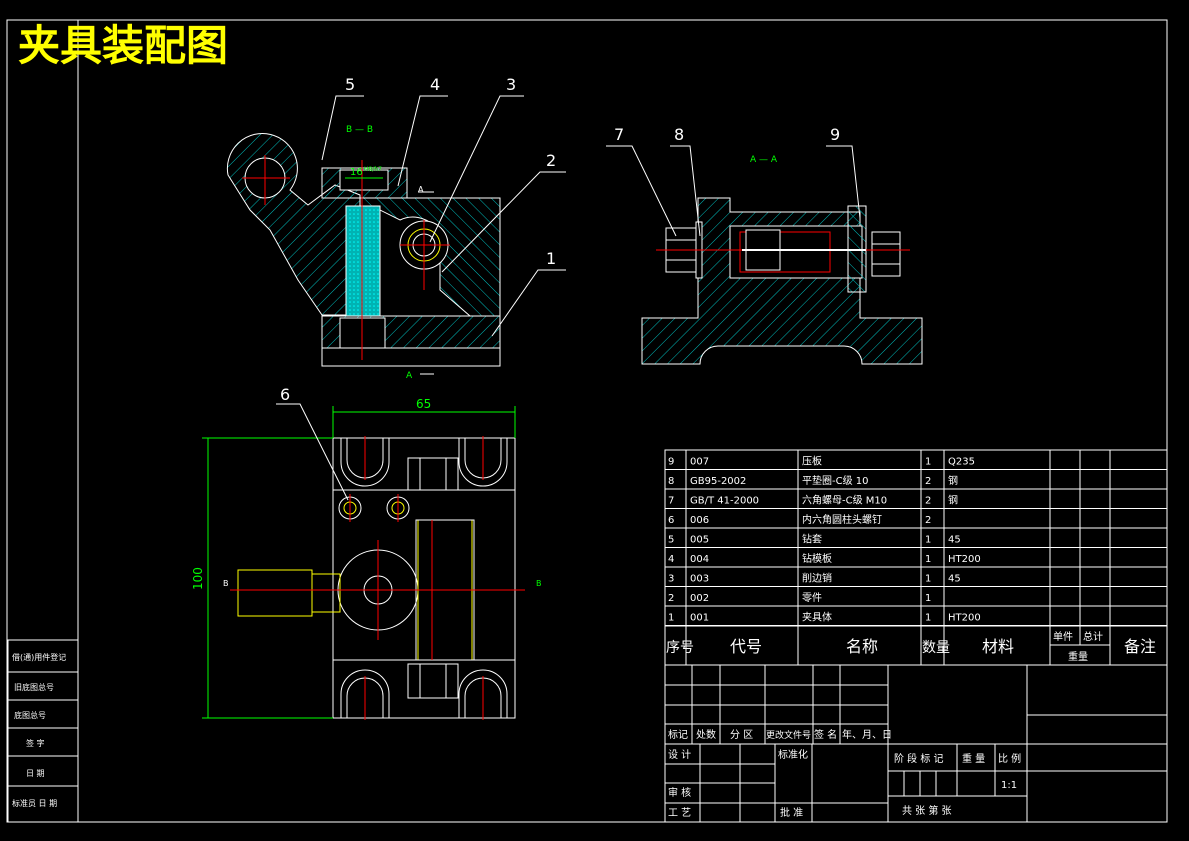  What do you see at coordinates (678, 735) in the screenshot?
I see `svg-text: 标记` at bounding box center [678, 735].